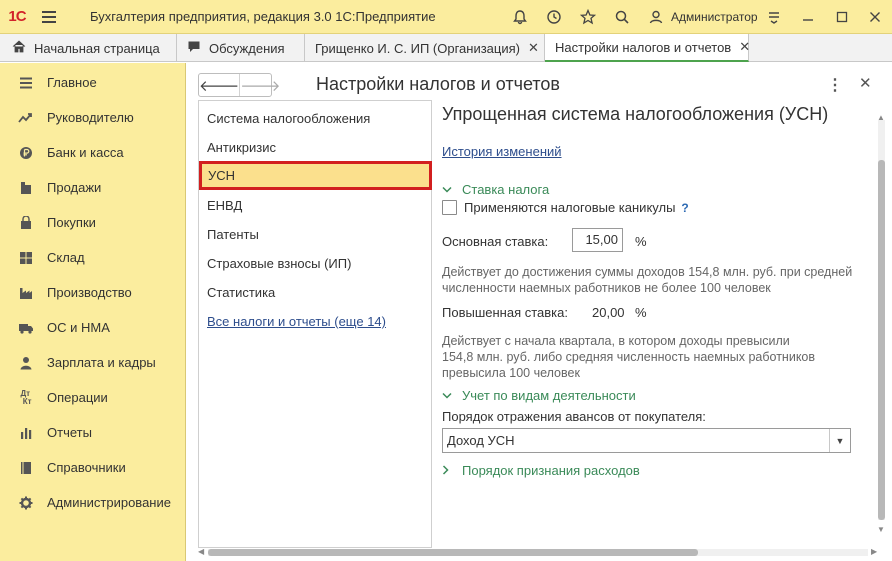 The width and height of the screenshot is (892, 561). What do you see at coordinates (92, 187) in the screenshot?
I see `sidebar-item-sales: Продажи` at bounding box center [92, 187].